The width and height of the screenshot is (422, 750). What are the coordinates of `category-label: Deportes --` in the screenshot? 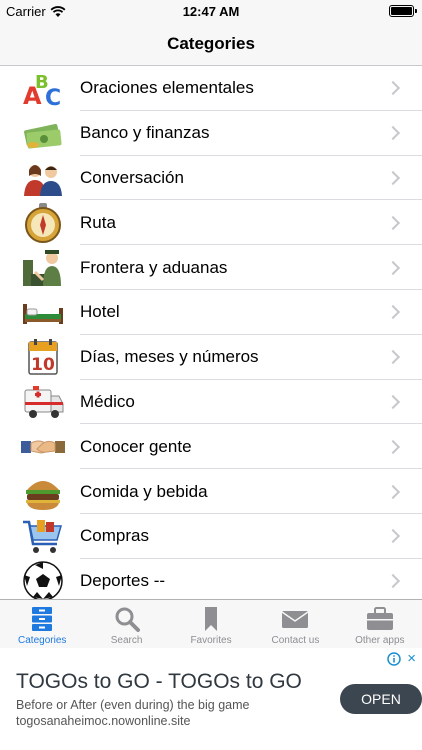 It's located at (123, 581).